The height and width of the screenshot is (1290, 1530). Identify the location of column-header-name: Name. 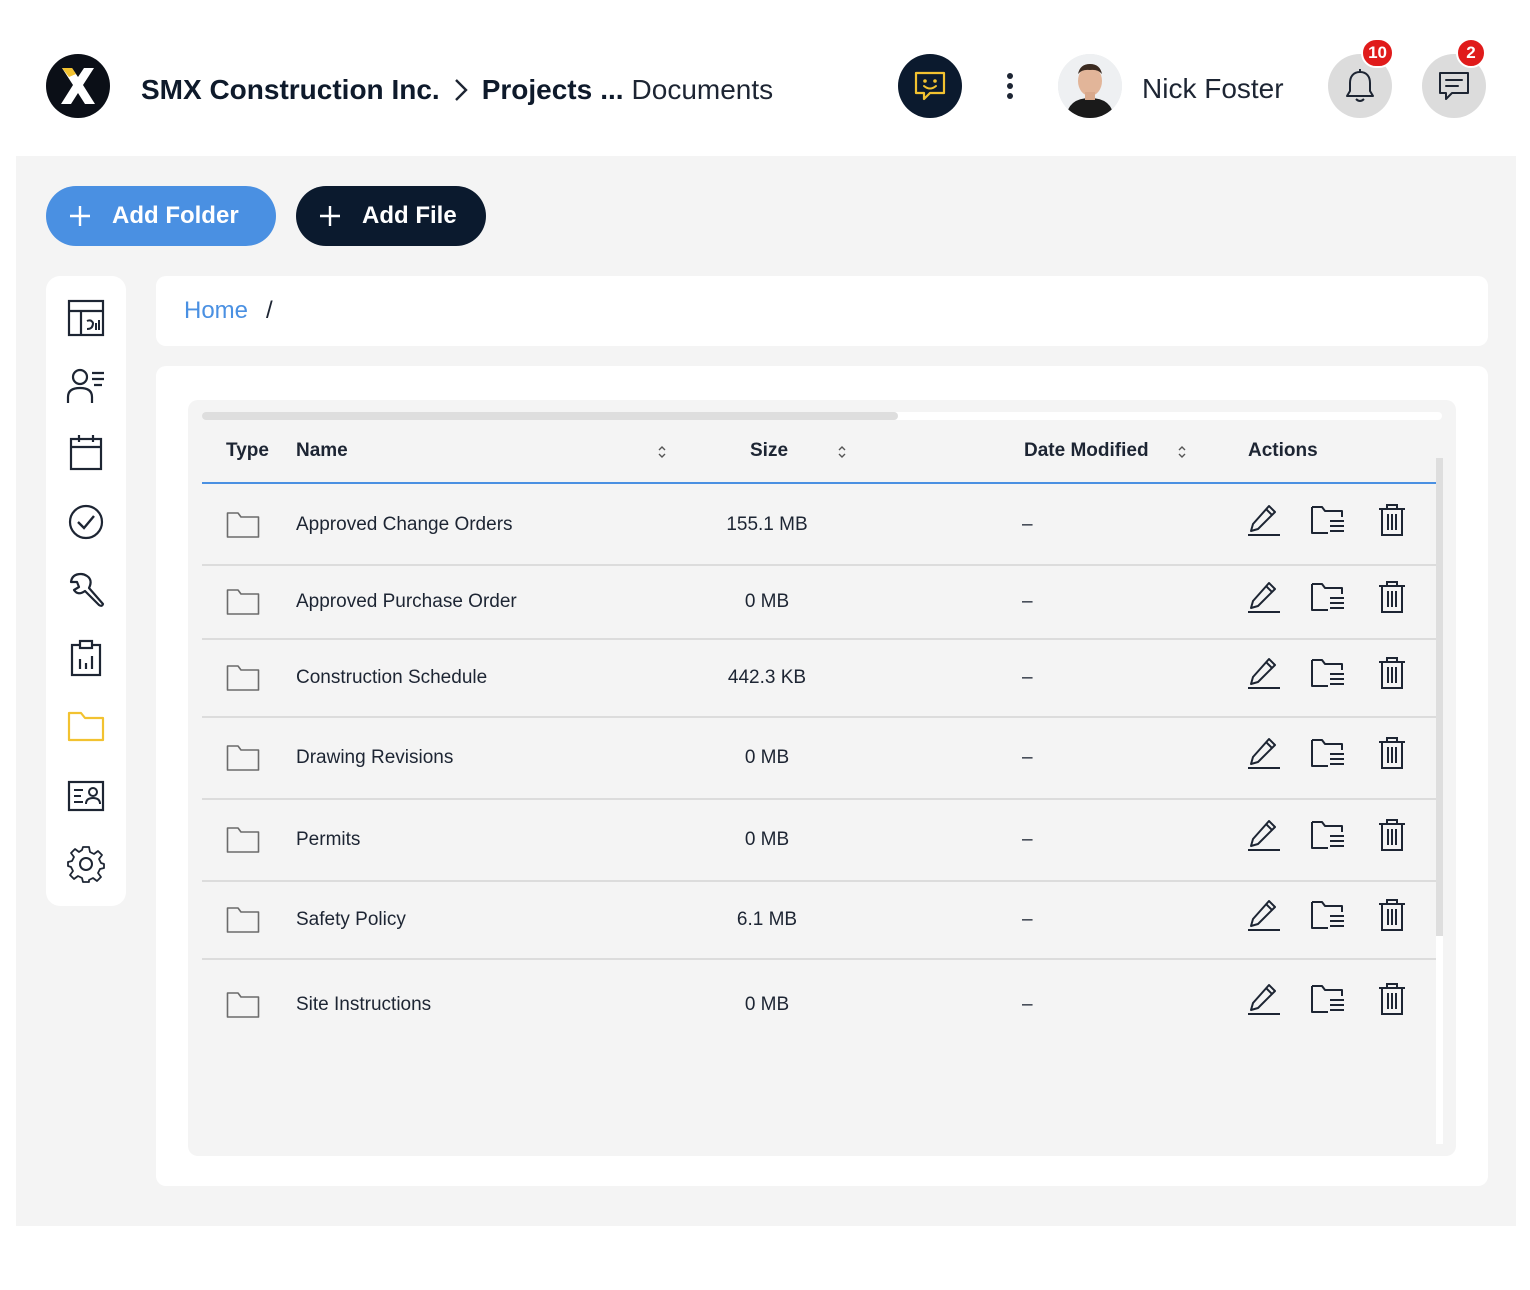
(322, 451).